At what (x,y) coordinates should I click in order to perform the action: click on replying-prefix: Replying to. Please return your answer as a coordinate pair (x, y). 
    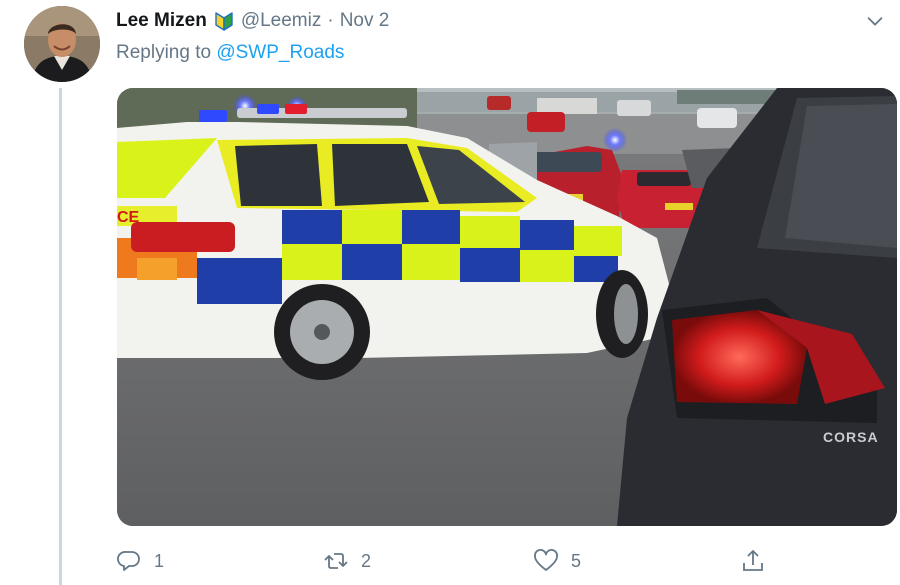
    Looking at the image, I should click on (164, 52).